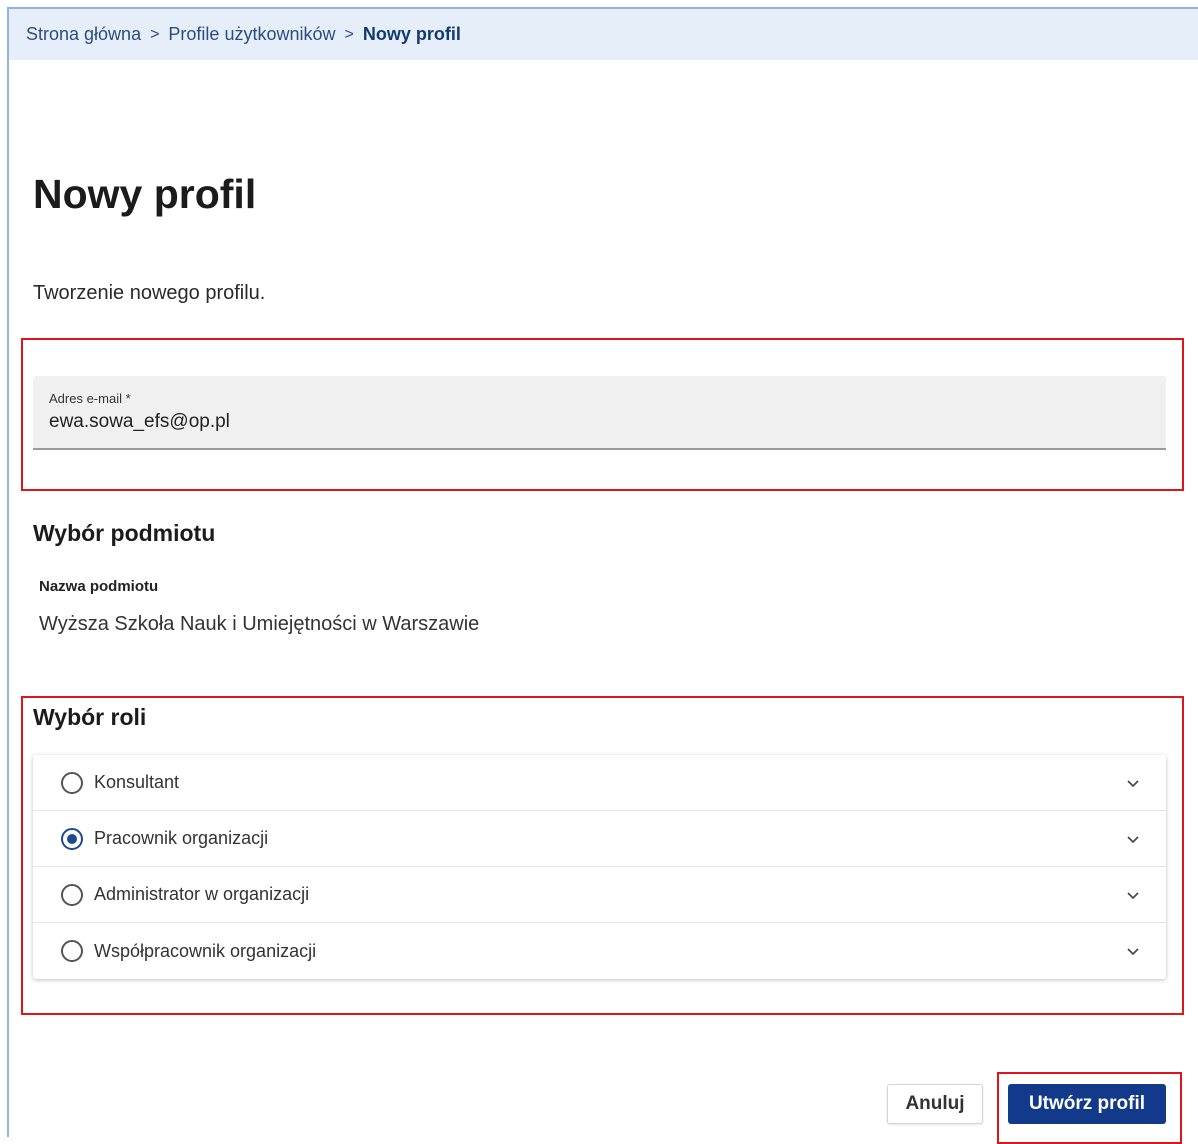 The width and height of the screenshot is (1198, 1144). I want to click on role-option-konsultant: Konsultant, so click(599, 783).